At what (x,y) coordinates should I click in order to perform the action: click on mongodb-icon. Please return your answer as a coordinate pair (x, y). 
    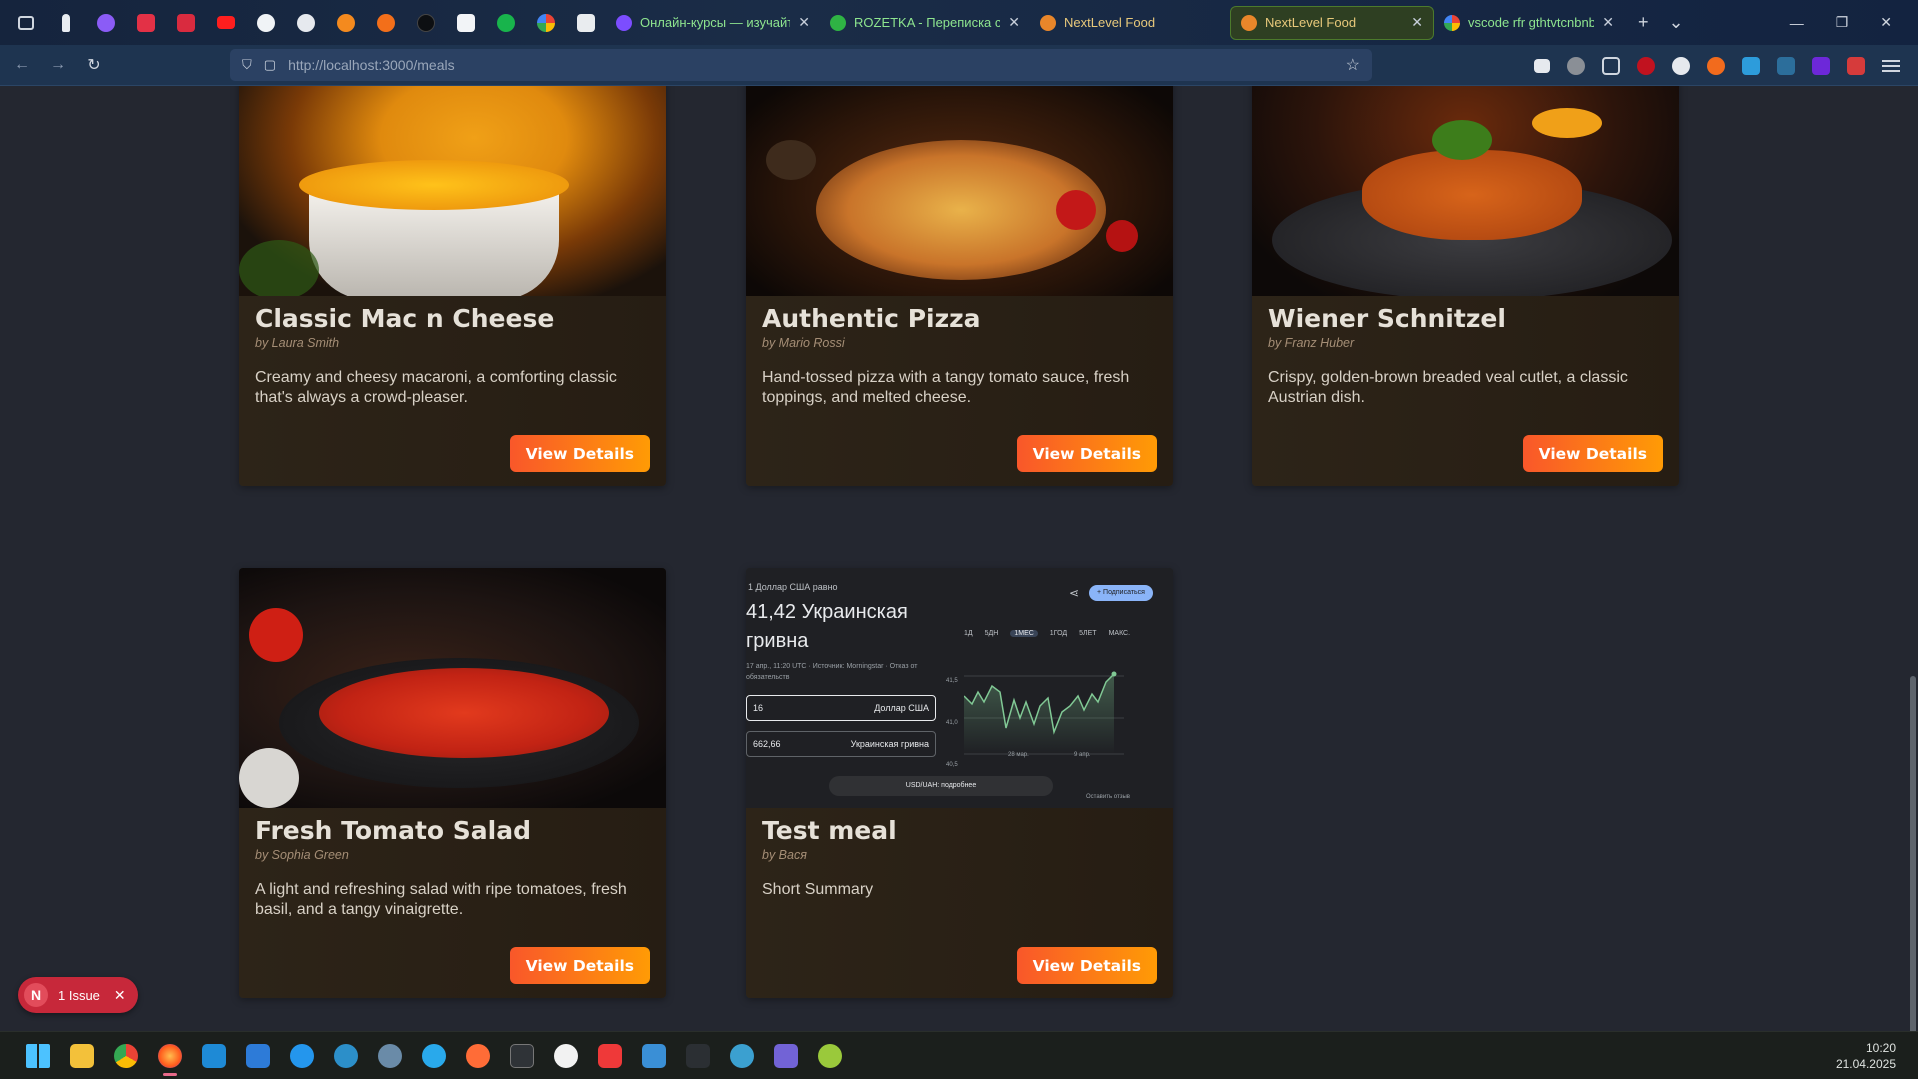
    Looking at the image, I should click on (566, 1056).